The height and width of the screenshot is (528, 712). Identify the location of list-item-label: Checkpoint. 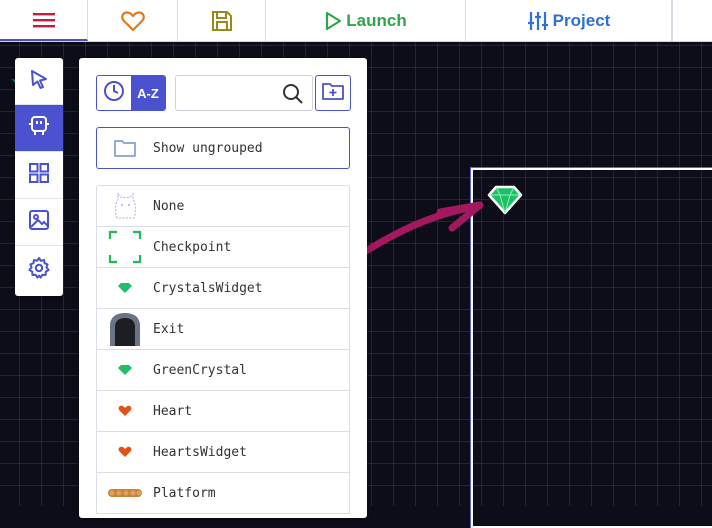
(192, 247).